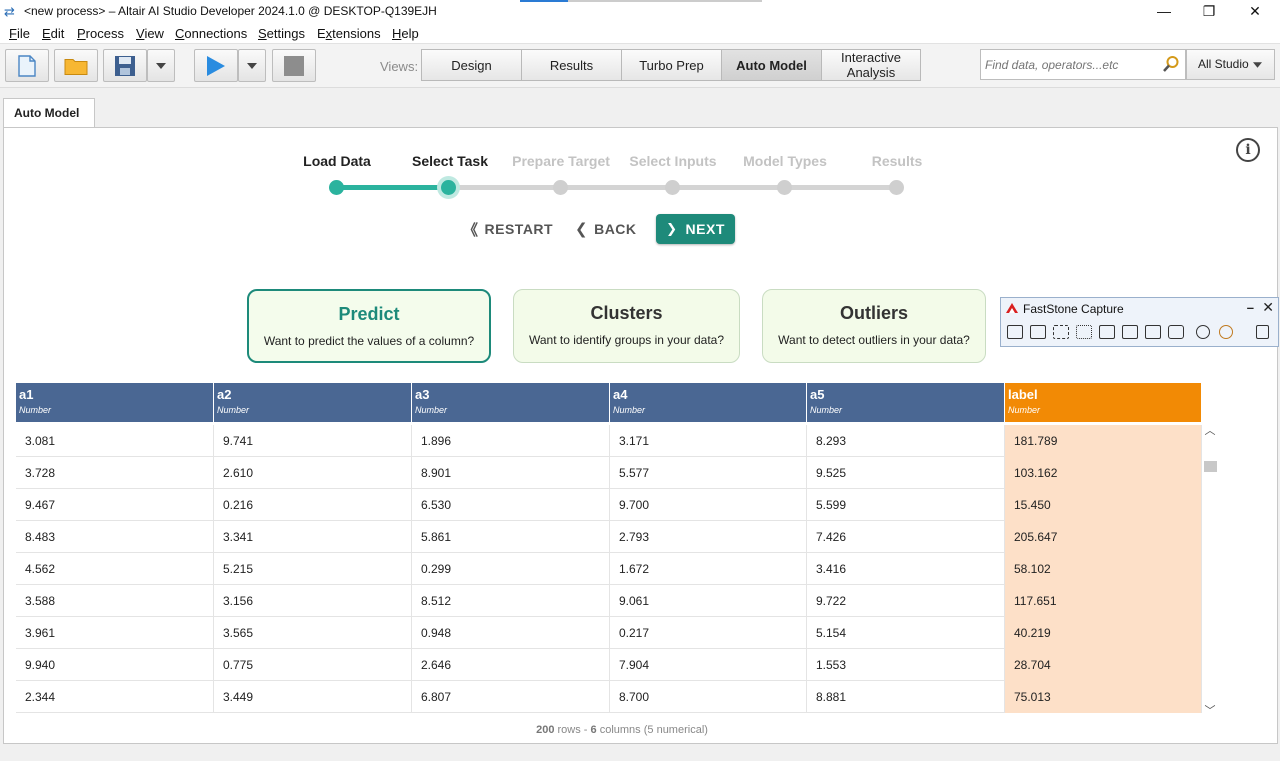 This screenshot has width=1280, height=761. What do you see at coordinates (1061, 332) in the screenshot?
I see `capture-rectangle-icon` at bounding box center [1061, 332].